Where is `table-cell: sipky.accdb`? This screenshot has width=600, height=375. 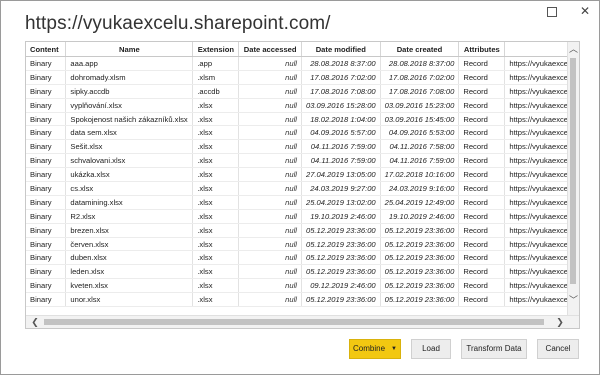
table-cell: sipky.accdb is located at coordinates (129, 91).